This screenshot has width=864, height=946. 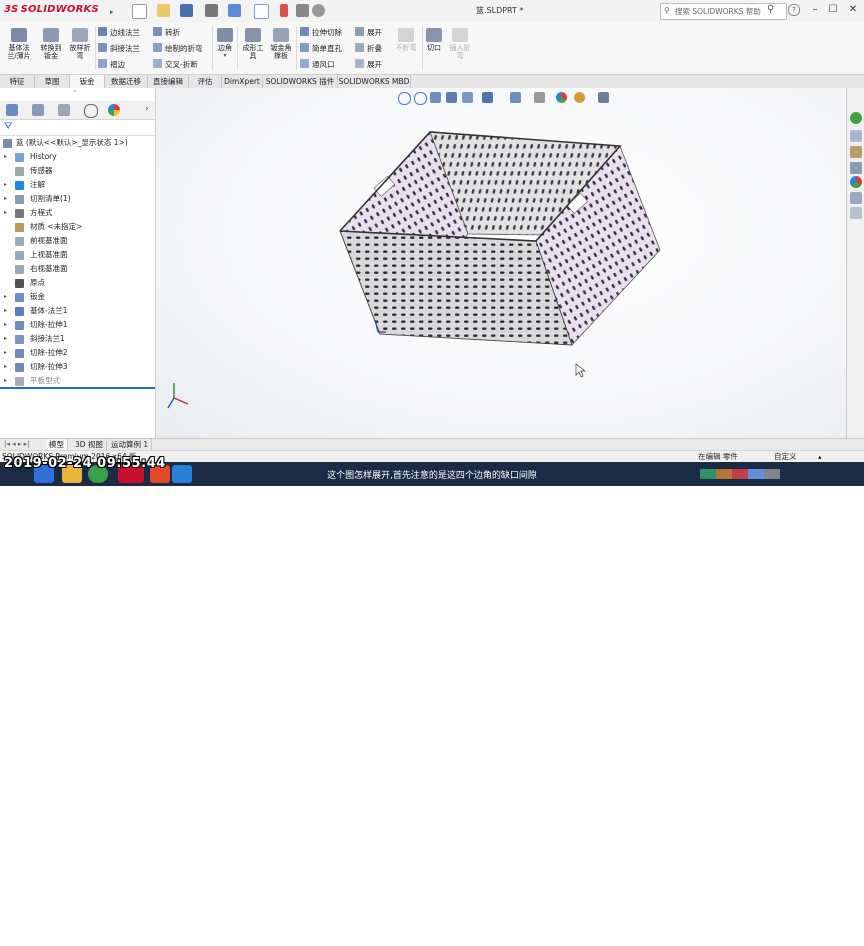 I want to click on miter-flange-button: 斜接法兰, so click(x=119, y=48).